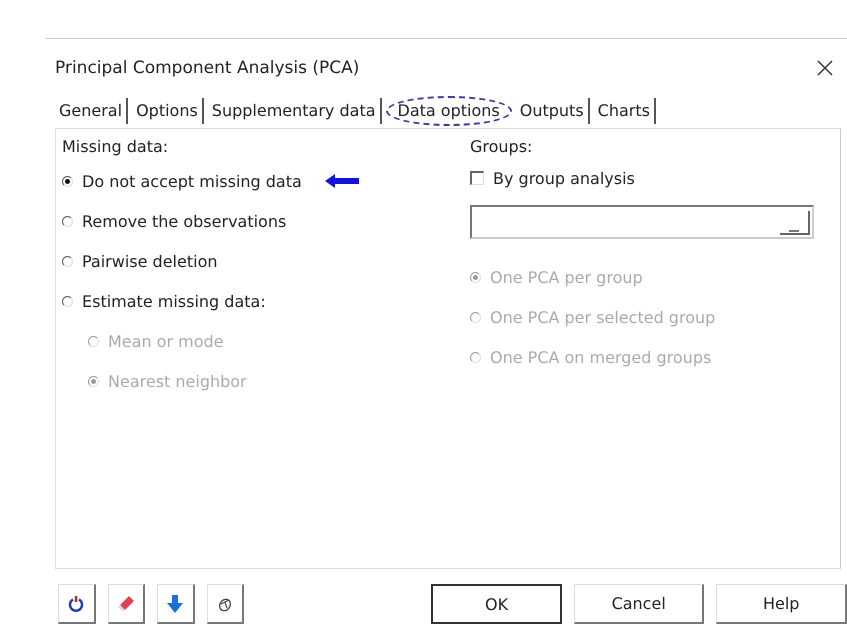 The height and width of the screenshot is (630, 847). I want to click on checkbox, so click(477, 178).